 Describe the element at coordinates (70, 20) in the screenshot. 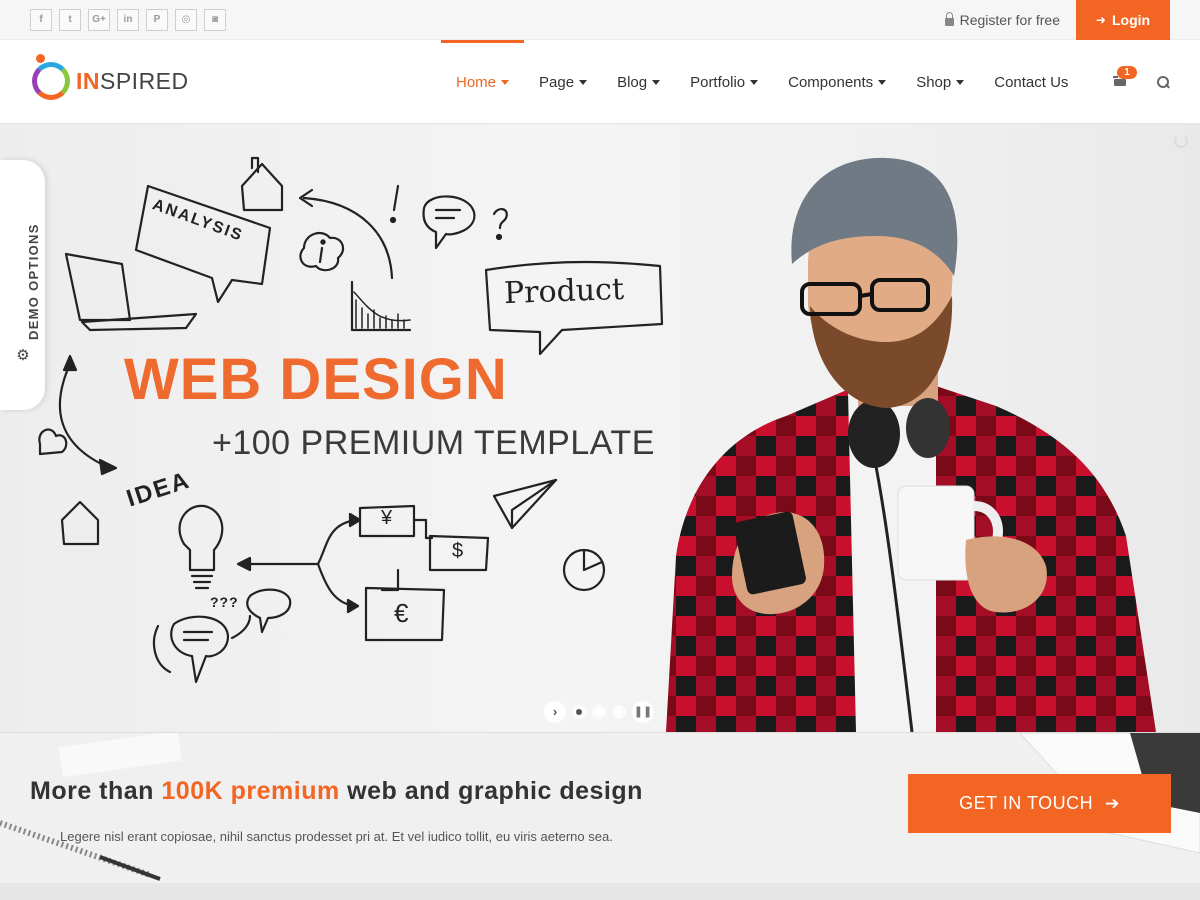

I see `twitter-icon: t` at that location.